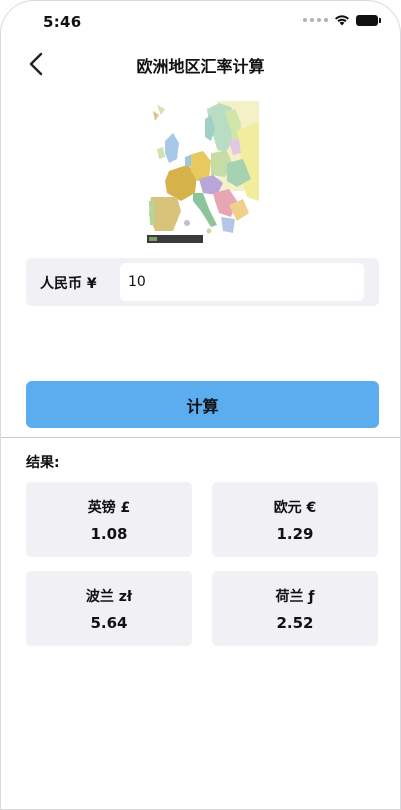 The width and height of the screenshot is (401, 810). I want to click on wifi-icon, so click(342, 20).